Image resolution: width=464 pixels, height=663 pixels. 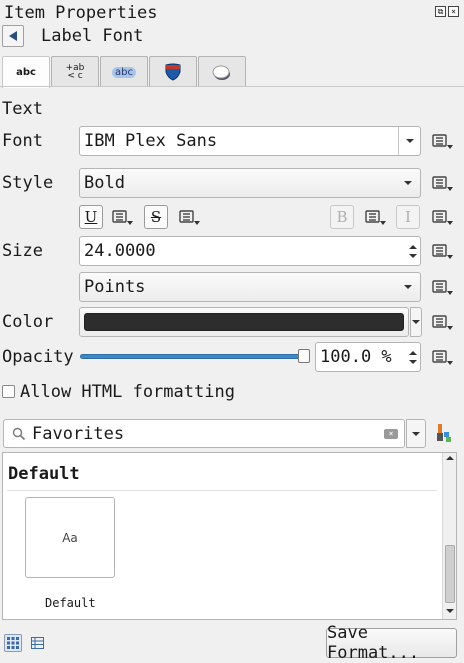 I want to click on italic-data-defined-button, so click(x=442, y=217).